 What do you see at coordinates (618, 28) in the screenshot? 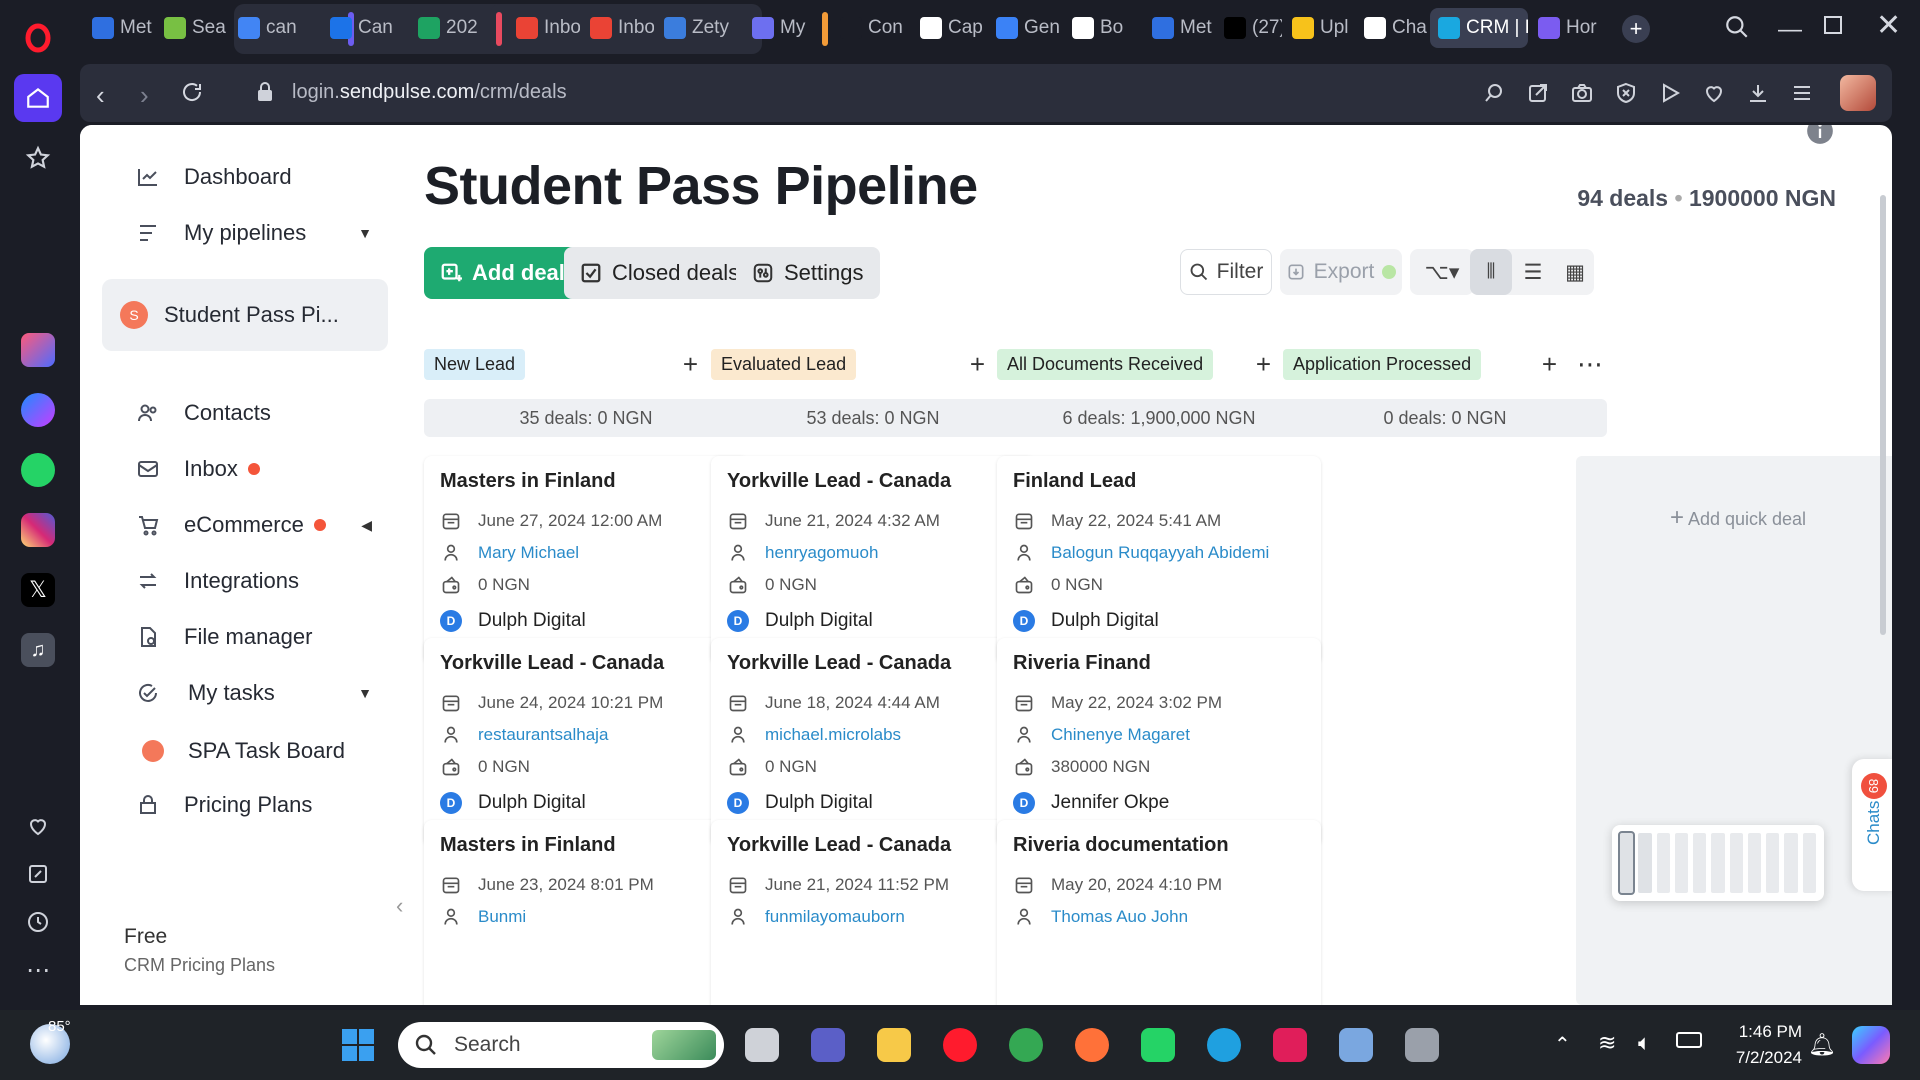
I see `browser-tab: Inbo` at bounding box center [618, 28].